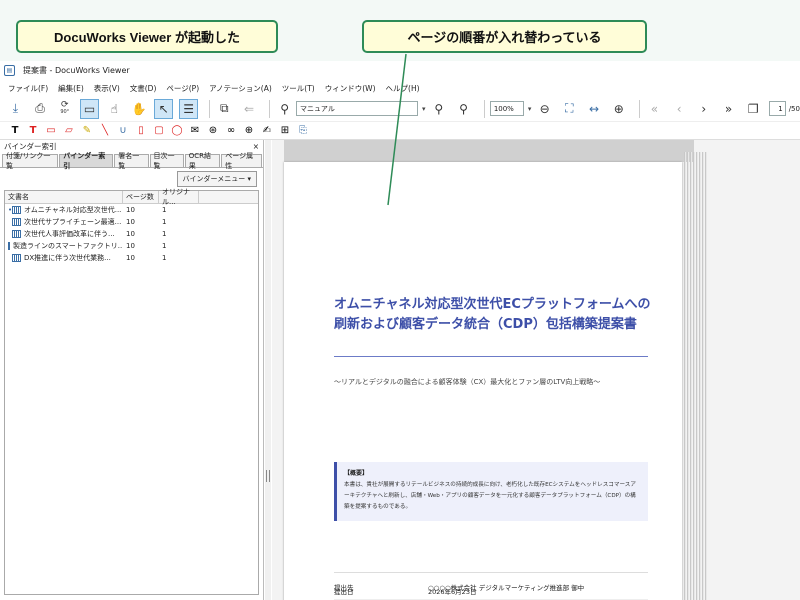  I want to click on callout-text: ページの順番が入れ替わっている, so click(504, 37).